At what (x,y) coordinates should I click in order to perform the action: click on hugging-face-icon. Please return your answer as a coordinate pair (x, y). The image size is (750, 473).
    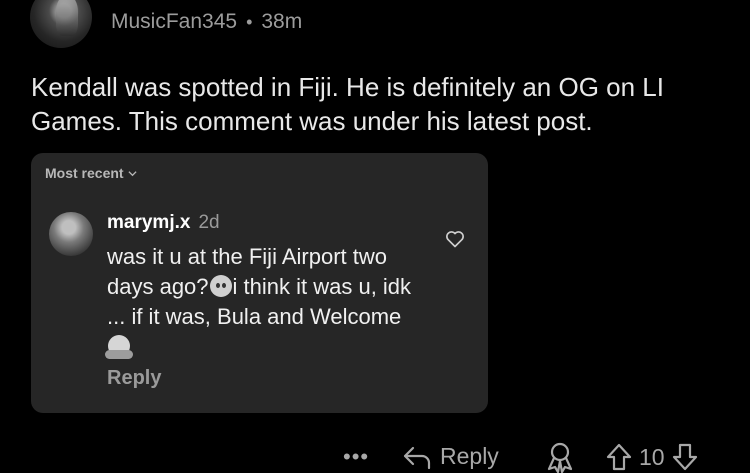
    Looking at the image, I should click on (119, 347).